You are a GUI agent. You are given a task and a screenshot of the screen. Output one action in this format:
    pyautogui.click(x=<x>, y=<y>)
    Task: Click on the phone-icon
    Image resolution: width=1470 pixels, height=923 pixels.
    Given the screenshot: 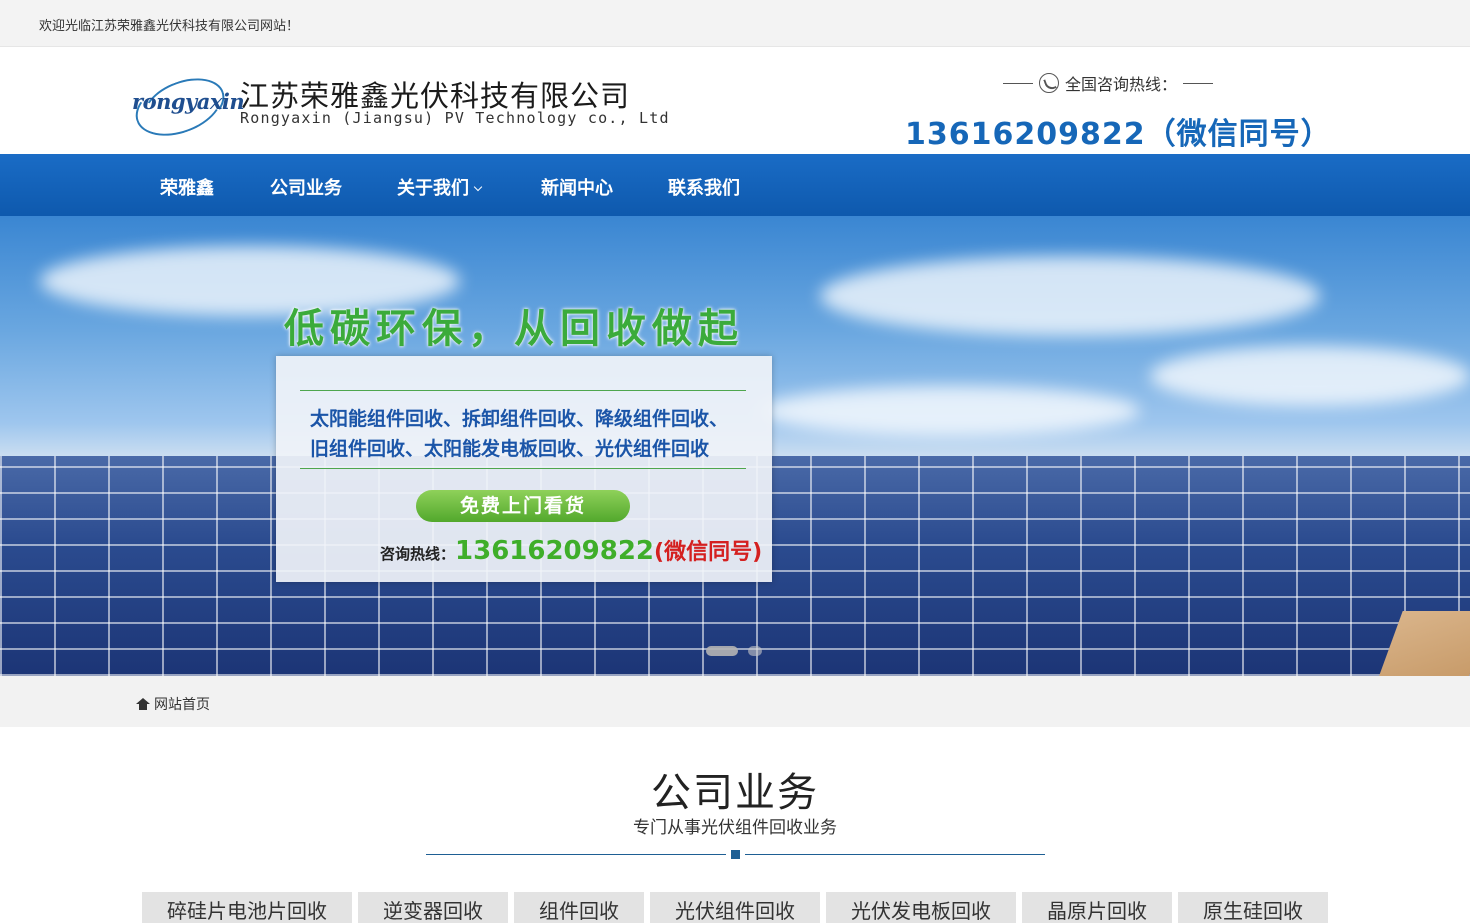 What is the action you would take?
    pyautogui.click(x=1049, y=83)
    